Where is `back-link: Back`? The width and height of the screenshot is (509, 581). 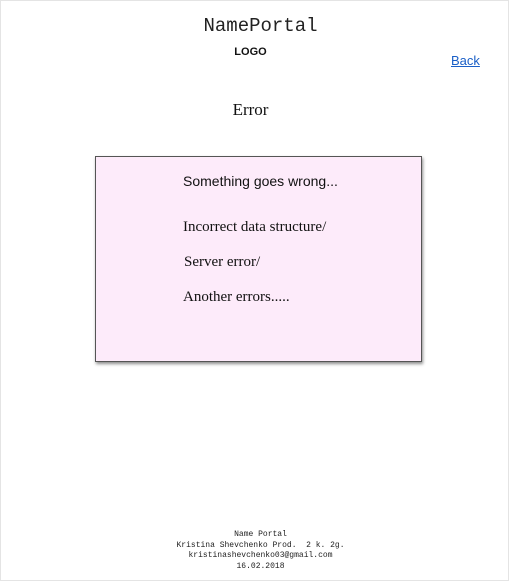 back-link: Back is located at coordinates (465, 60).